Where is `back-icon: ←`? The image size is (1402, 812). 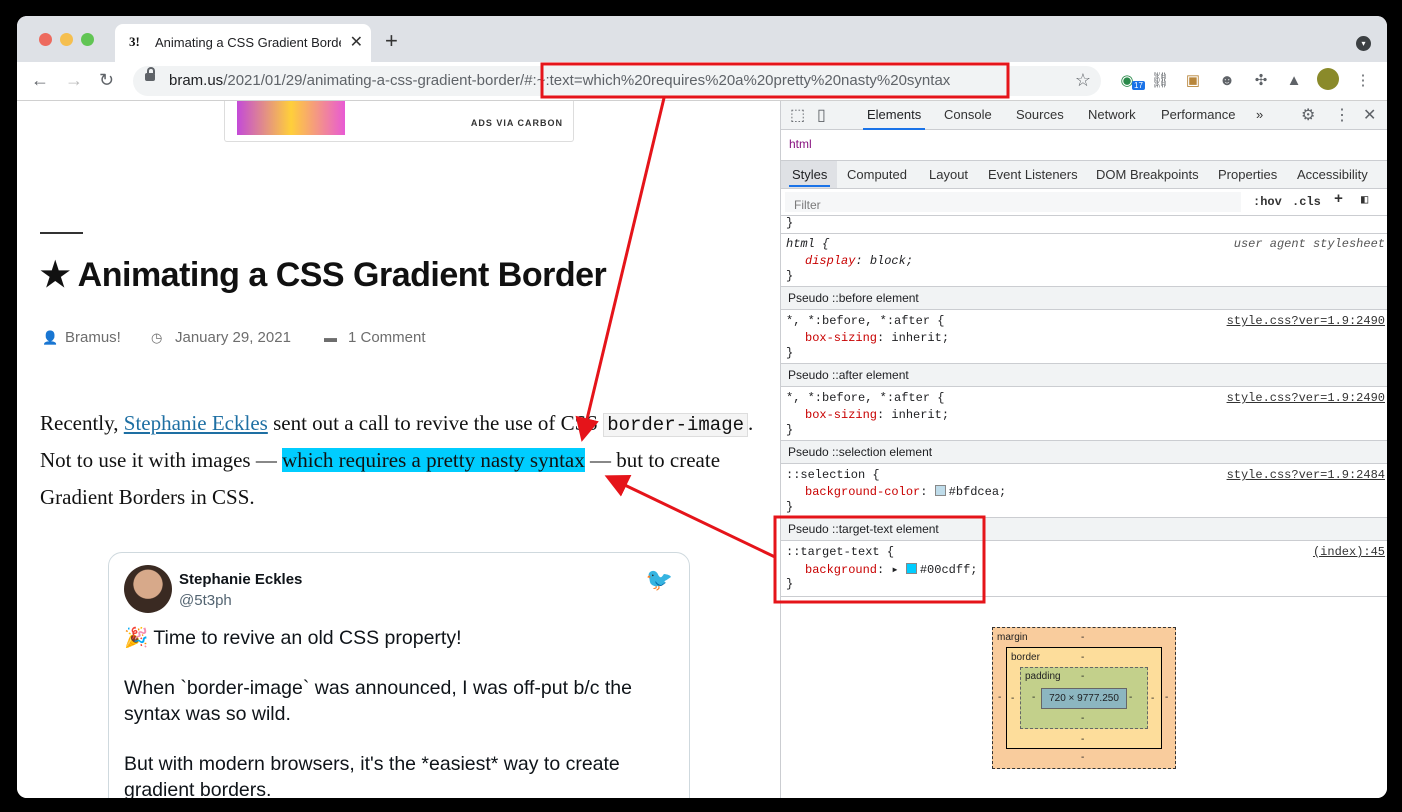 back-icon: ← is located at coordinates (40, 80).